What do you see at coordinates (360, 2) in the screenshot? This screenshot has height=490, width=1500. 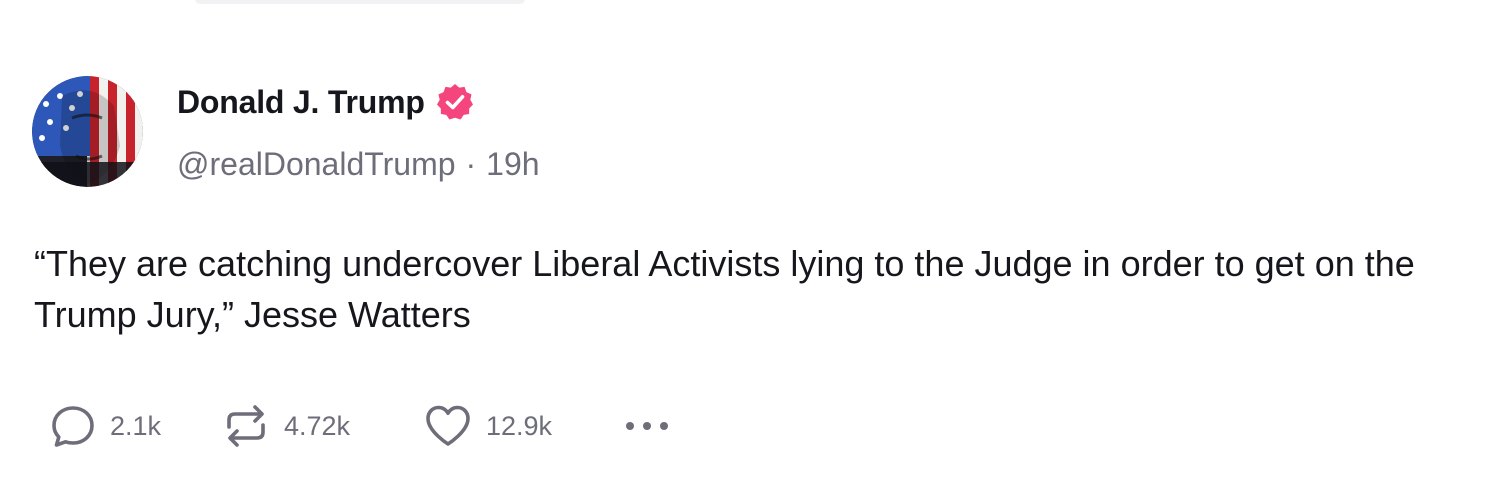 I see `top-divider` at bounding box center [360, 2].